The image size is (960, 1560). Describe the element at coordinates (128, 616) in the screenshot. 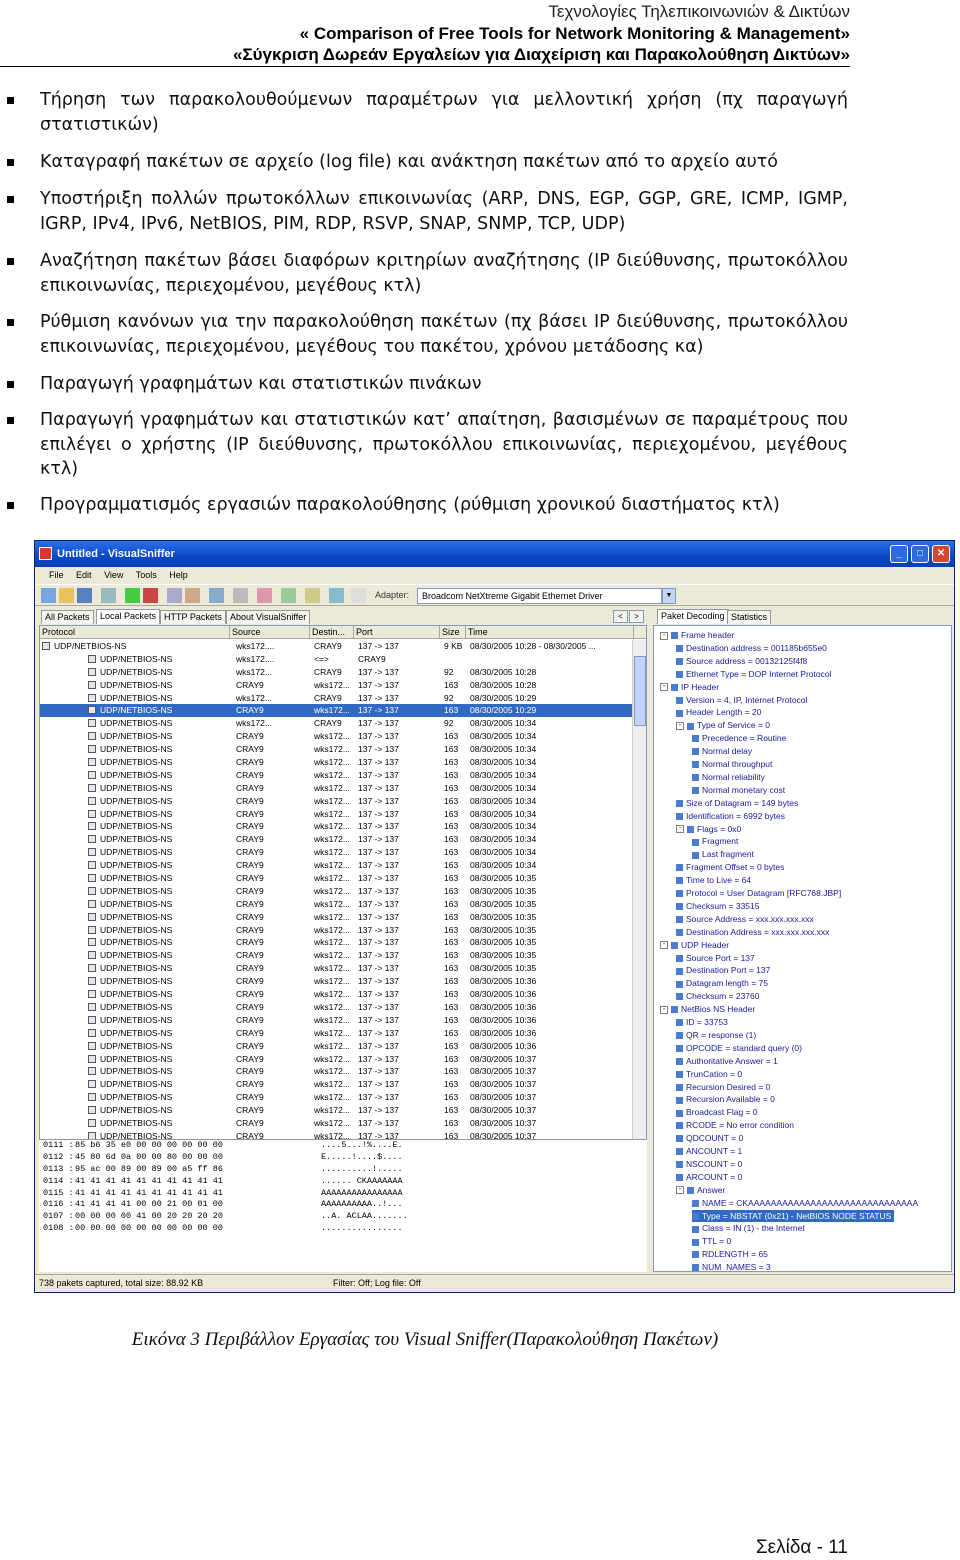

I see `tab-local-packets: Local Packets` at that location.